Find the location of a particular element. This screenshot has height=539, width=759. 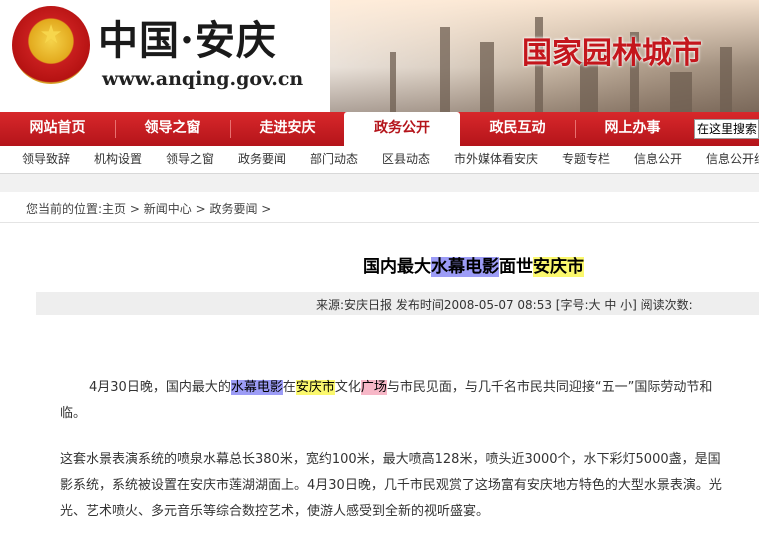

nav-item-about-anqing: 走进安庆 is located at coordinates (287, 129).